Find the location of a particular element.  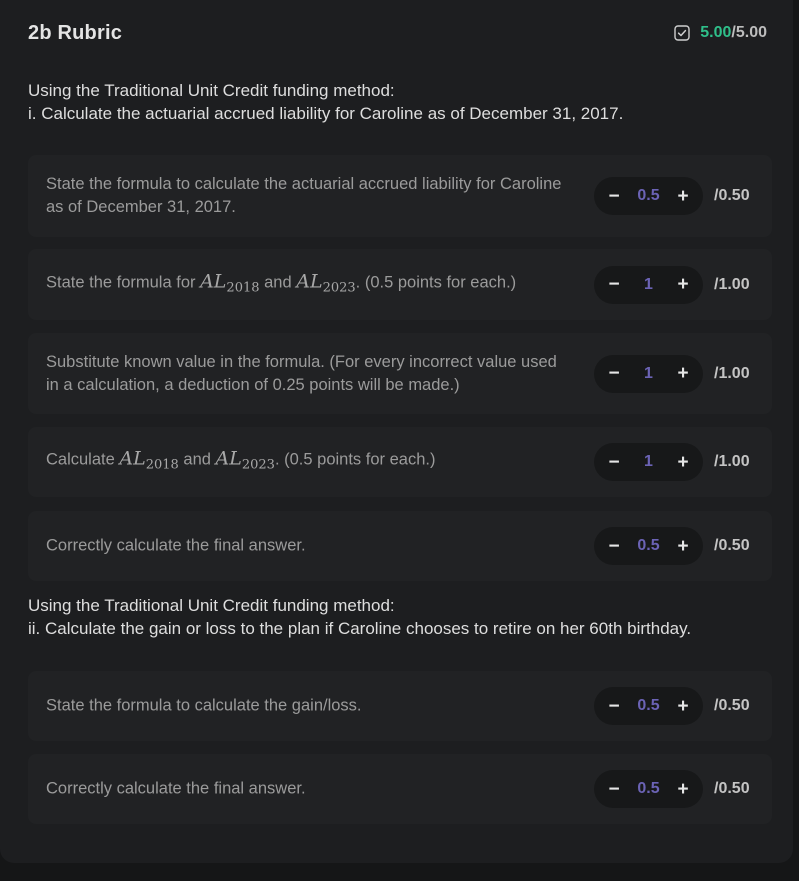

checkbox-checked-icon is located at coordinates (682, 33).